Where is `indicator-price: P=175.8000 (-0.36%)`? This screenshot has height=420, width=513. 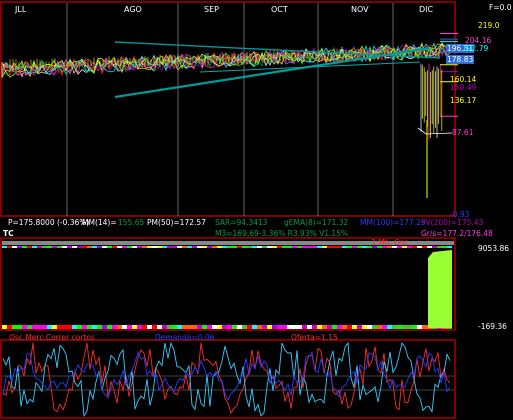
indicator-price: P=175.8000 (-0.36%) is located at coordinates (49, 222).